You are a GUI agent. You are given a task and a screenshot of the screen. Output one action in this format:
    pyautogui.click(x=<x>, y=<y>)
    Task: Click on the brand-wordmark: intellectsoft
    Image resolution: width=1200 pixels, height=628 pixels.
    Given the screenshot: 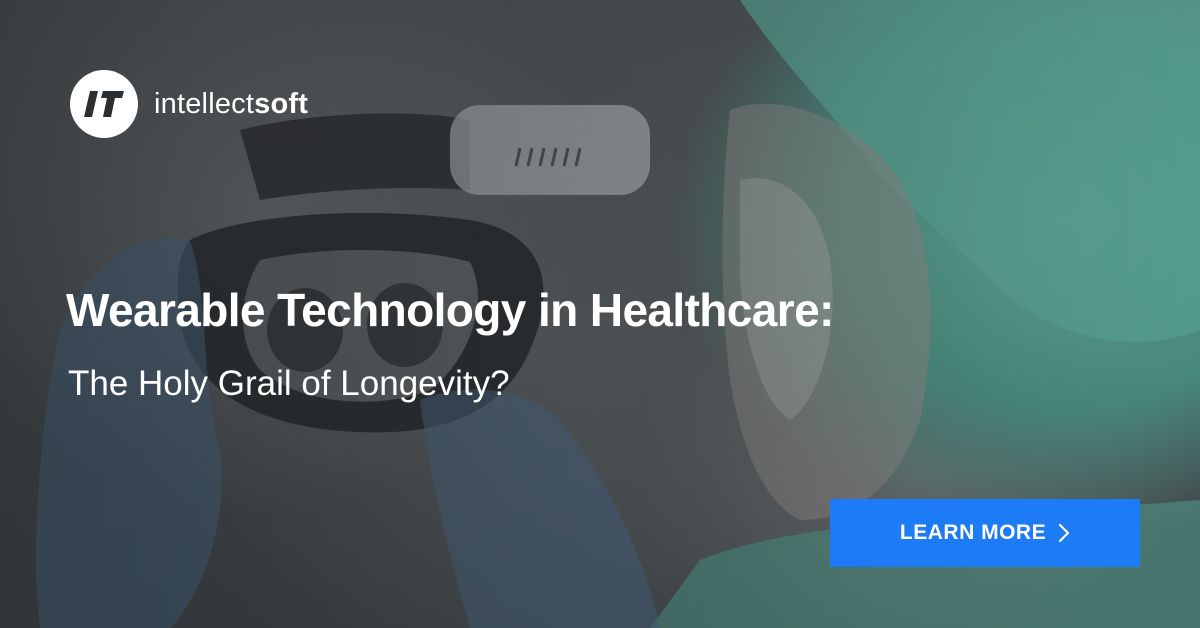 What is the action you would take?
    pyautogui.click(x=231, y=104)
    